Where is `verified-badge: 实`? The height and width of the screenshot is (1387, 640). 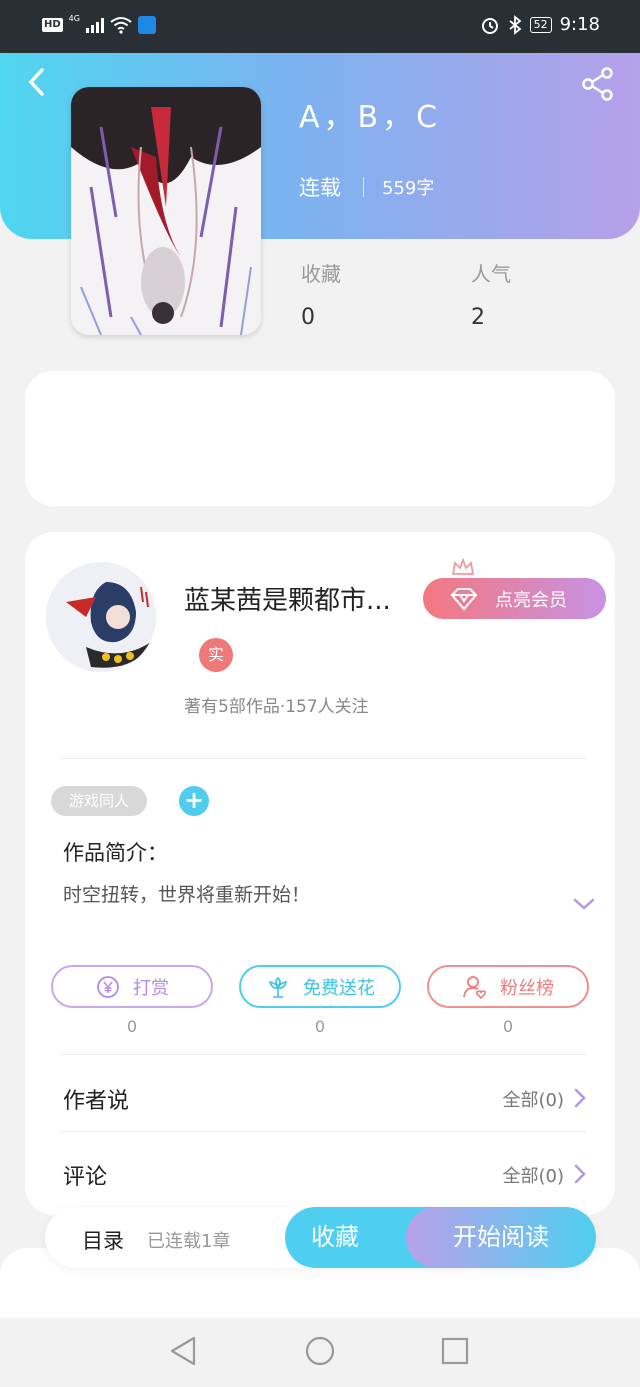
verified-badge: 实 is located at coordinates (216, 655).